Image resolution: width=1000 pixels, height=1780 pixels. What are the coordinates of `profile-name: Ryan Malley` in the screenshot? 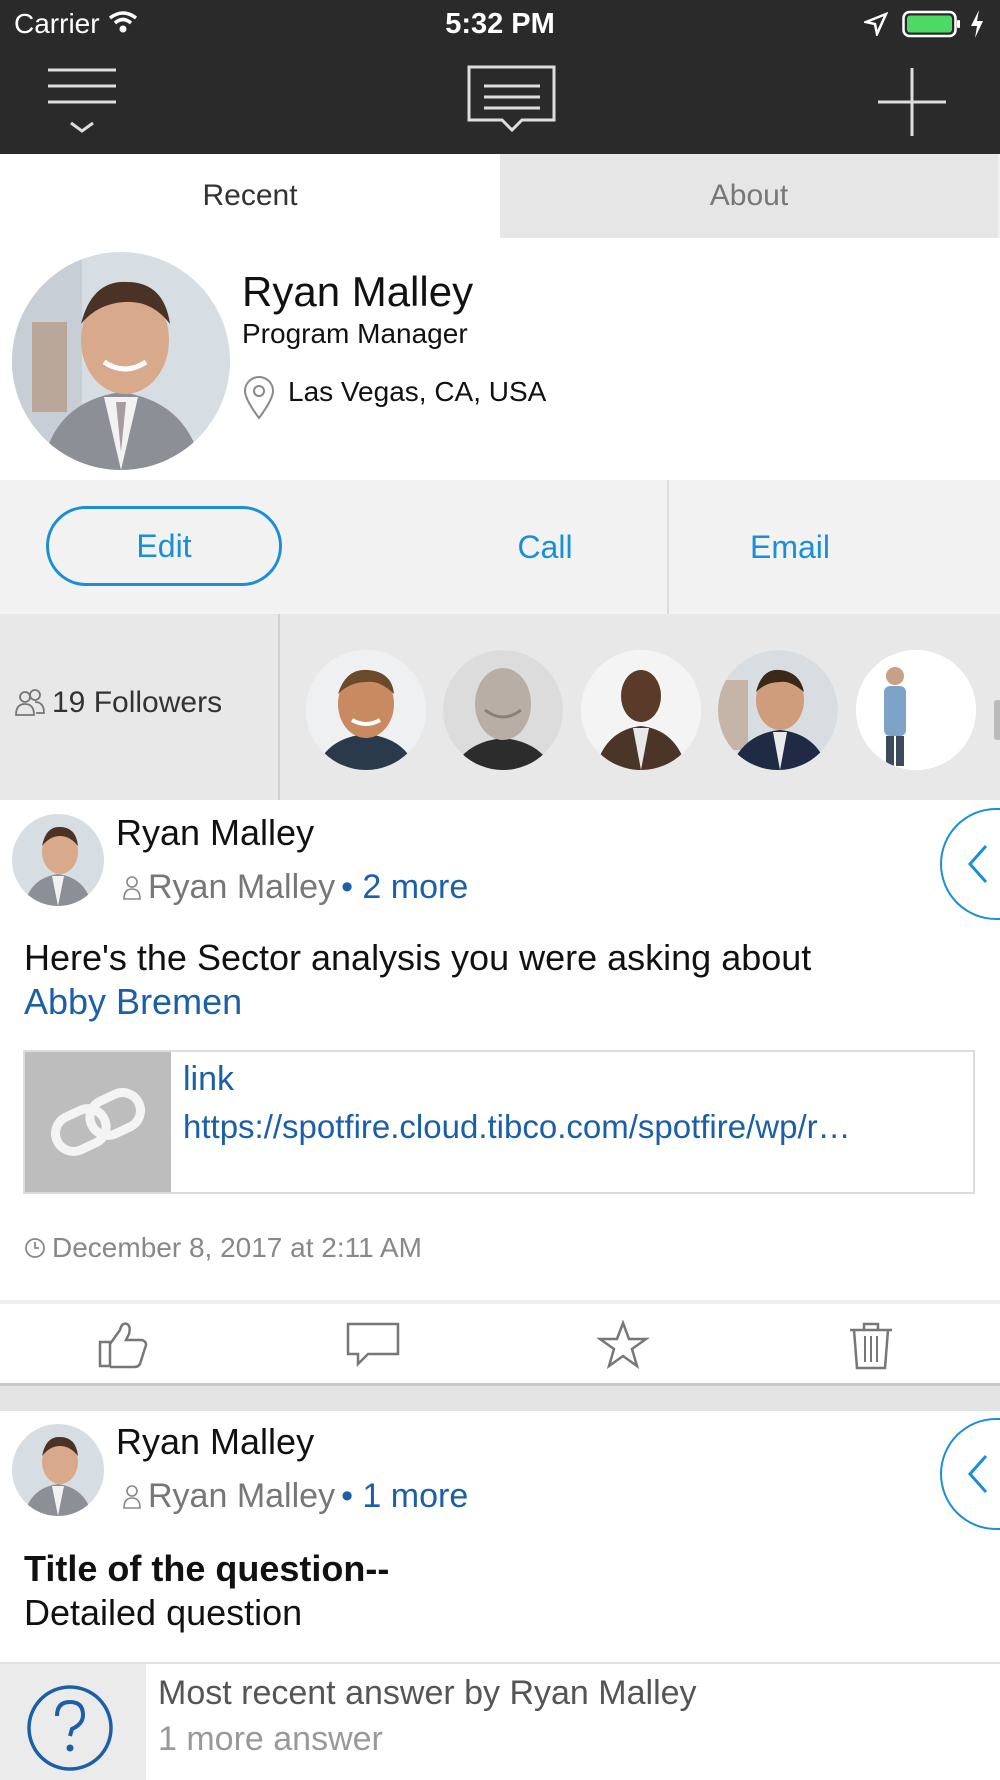 It's located at (358, 291).